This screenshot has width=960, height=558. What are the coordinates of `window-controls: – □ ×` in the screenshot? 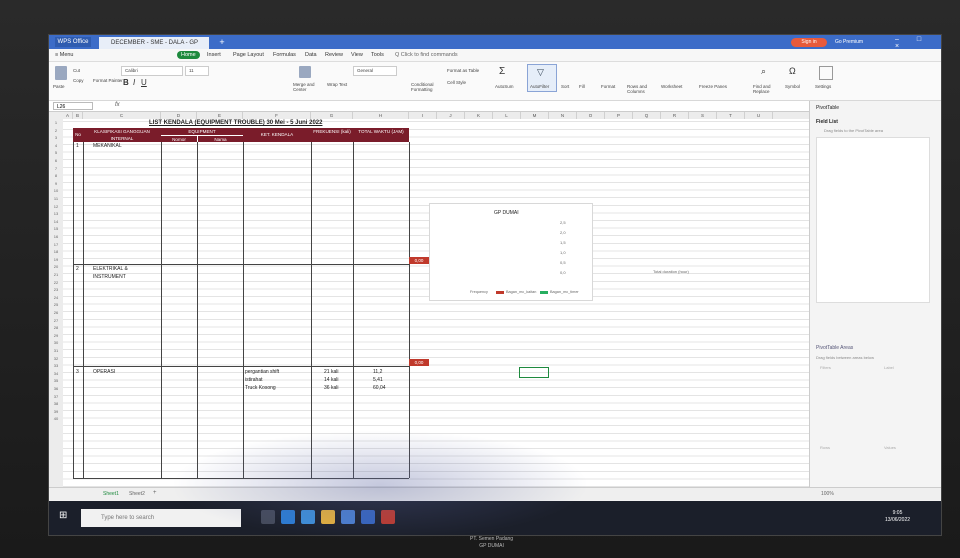 It's located at (917, 43).